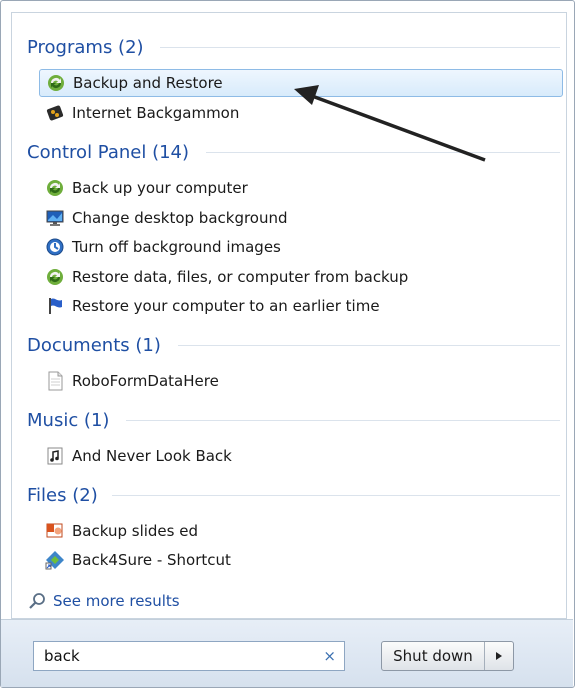 The height and width of the screenshot is (688, 575). What do you see at coordinates (55, 218) in the screenshot?
I see `monitor-icon` at bounding box center [55, 218].